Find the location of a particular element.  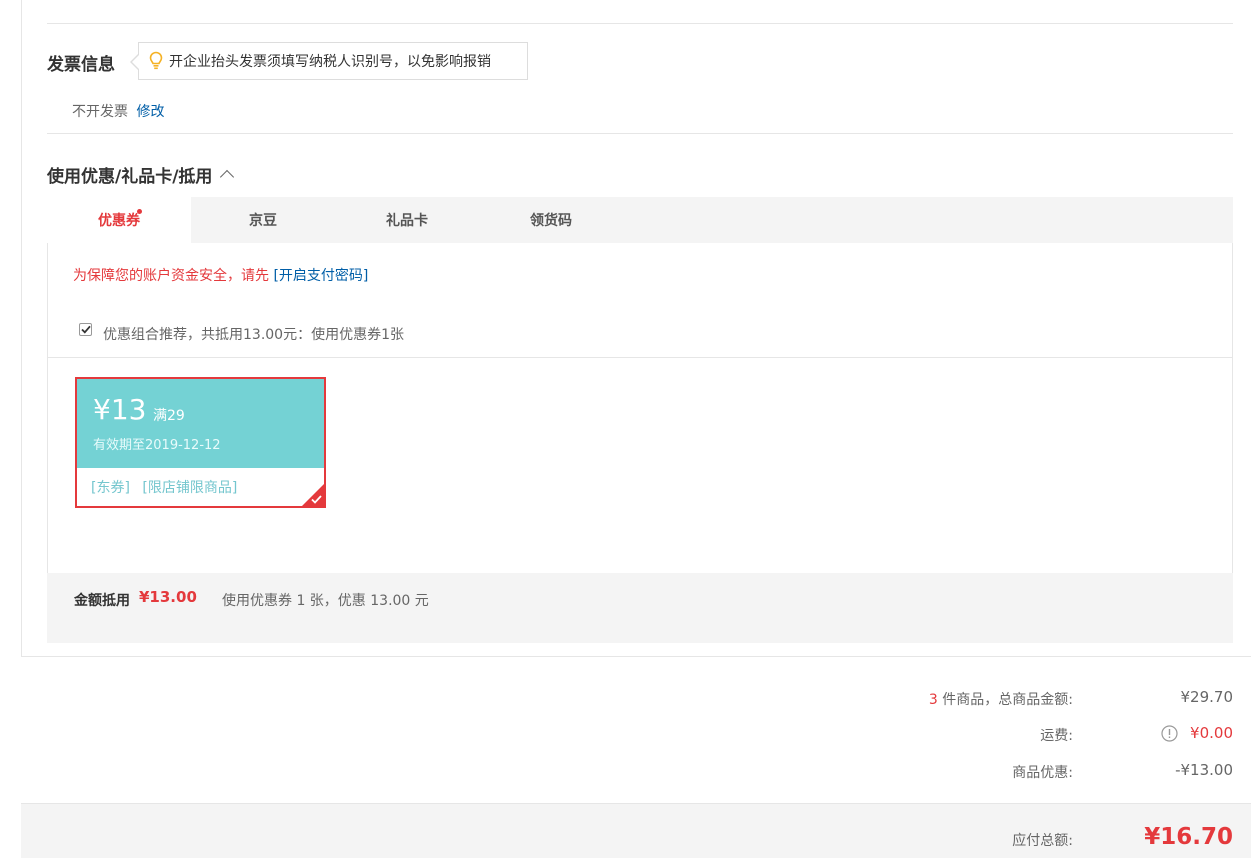

checkmark-icon is located at coordinates (85, 329).